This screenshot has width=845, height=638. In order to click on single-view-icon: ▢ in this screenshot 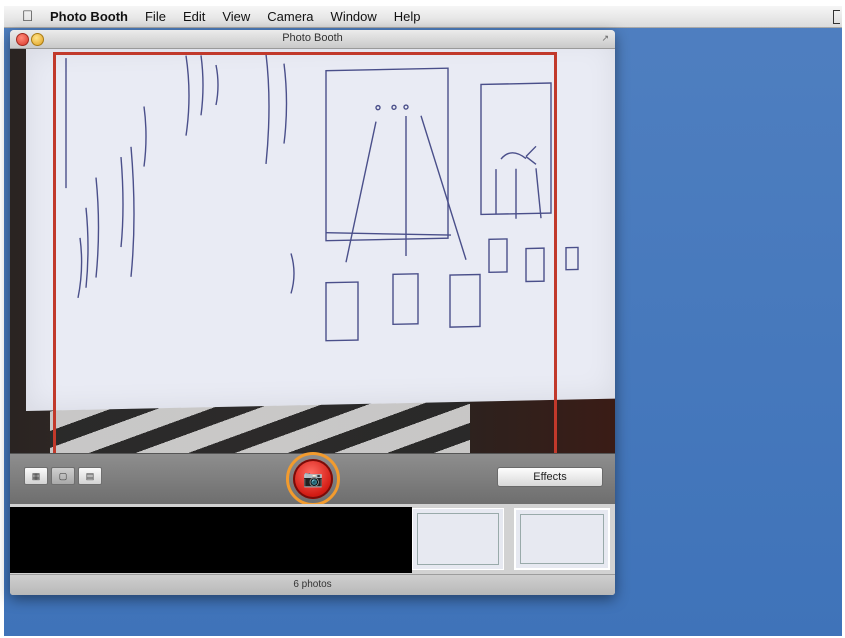, I will do `click(63, 476)`.